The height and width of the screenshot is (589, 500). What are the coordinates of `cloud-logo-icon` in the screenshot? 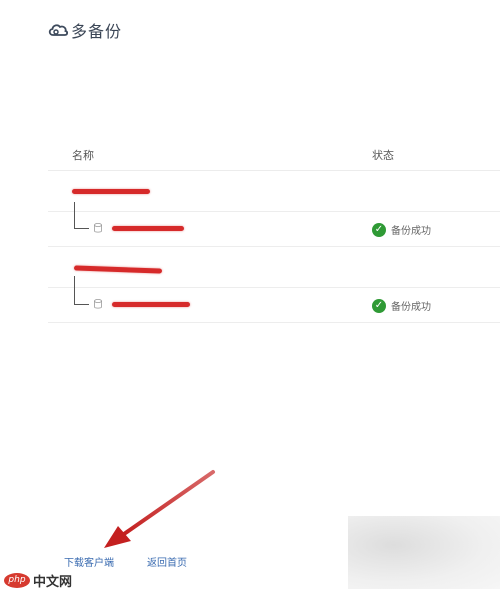 It's located at (58, 30).